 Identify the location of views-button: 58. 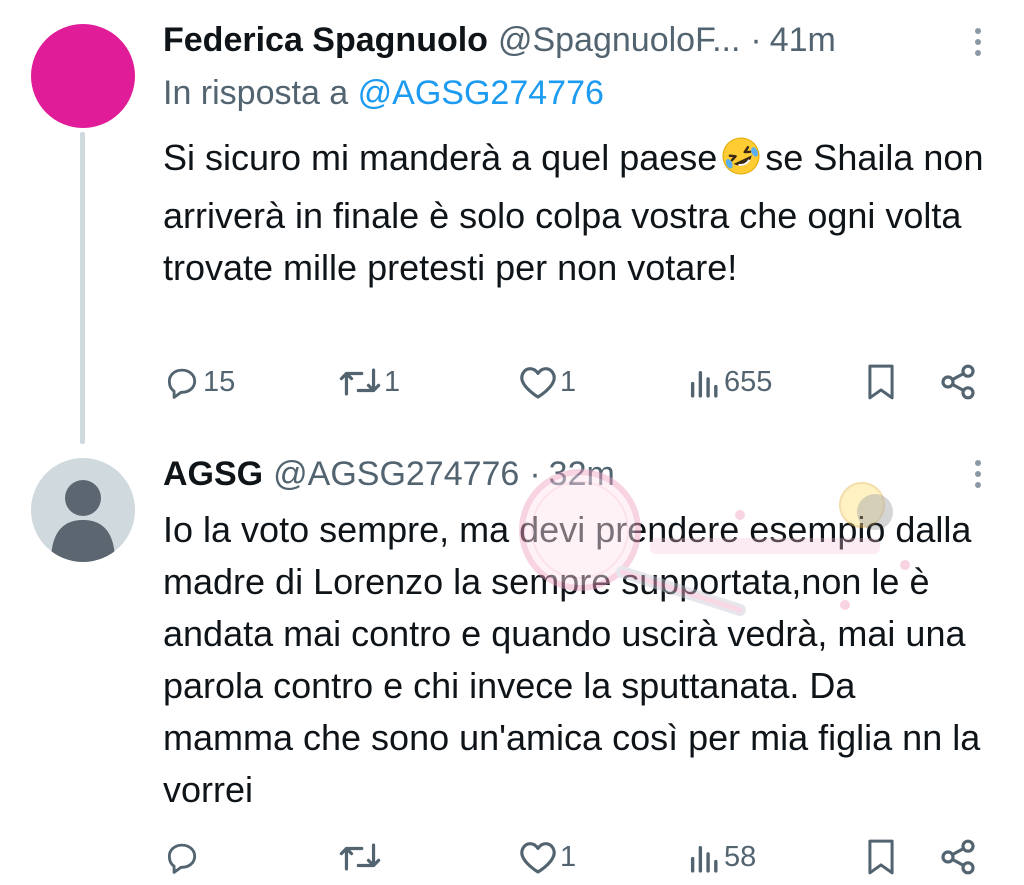
(722, 857).